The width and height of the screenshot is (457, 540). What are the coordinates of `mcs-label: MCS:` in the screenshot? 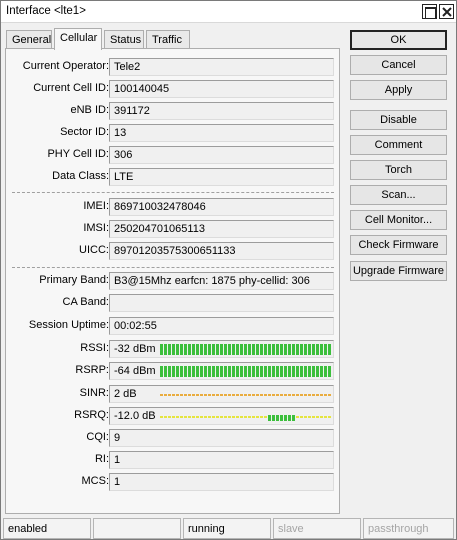 It's located at (95, 481).